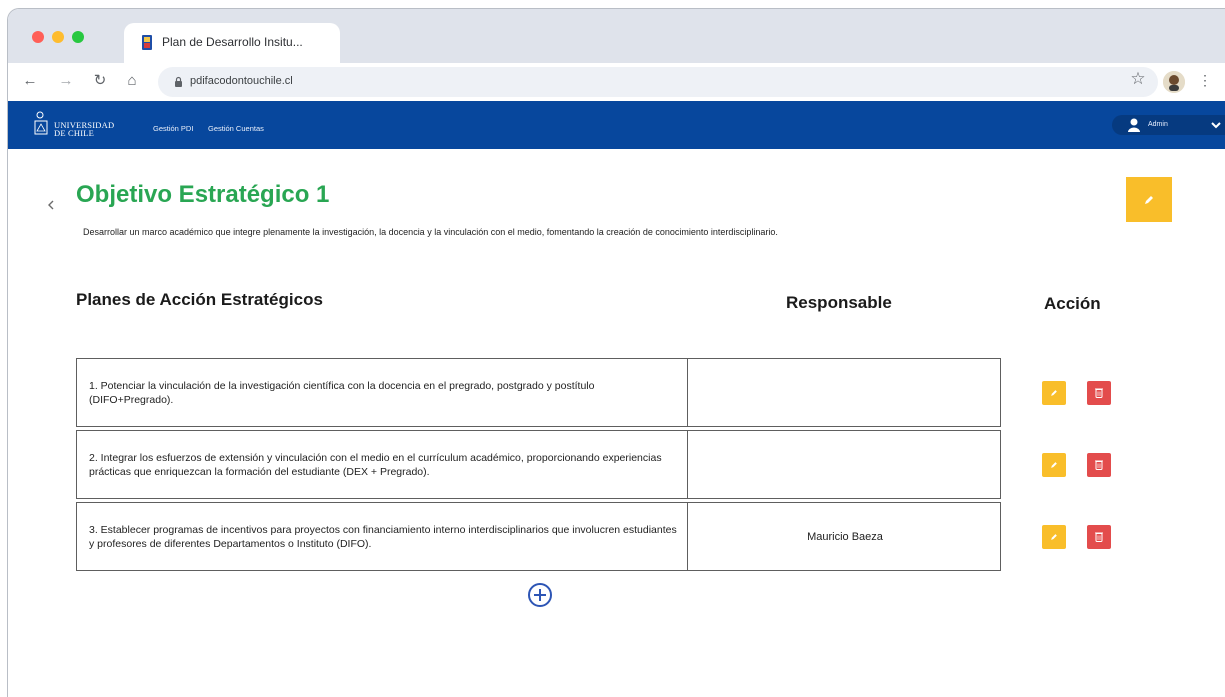 The height and width of the screenshot is (697, 1225). What do you see at coordinates (236, 128) in the screenshot?
I see `nav-link-gestion-cuentas: Gestión Cuentas` at bounding box center [236, 128].